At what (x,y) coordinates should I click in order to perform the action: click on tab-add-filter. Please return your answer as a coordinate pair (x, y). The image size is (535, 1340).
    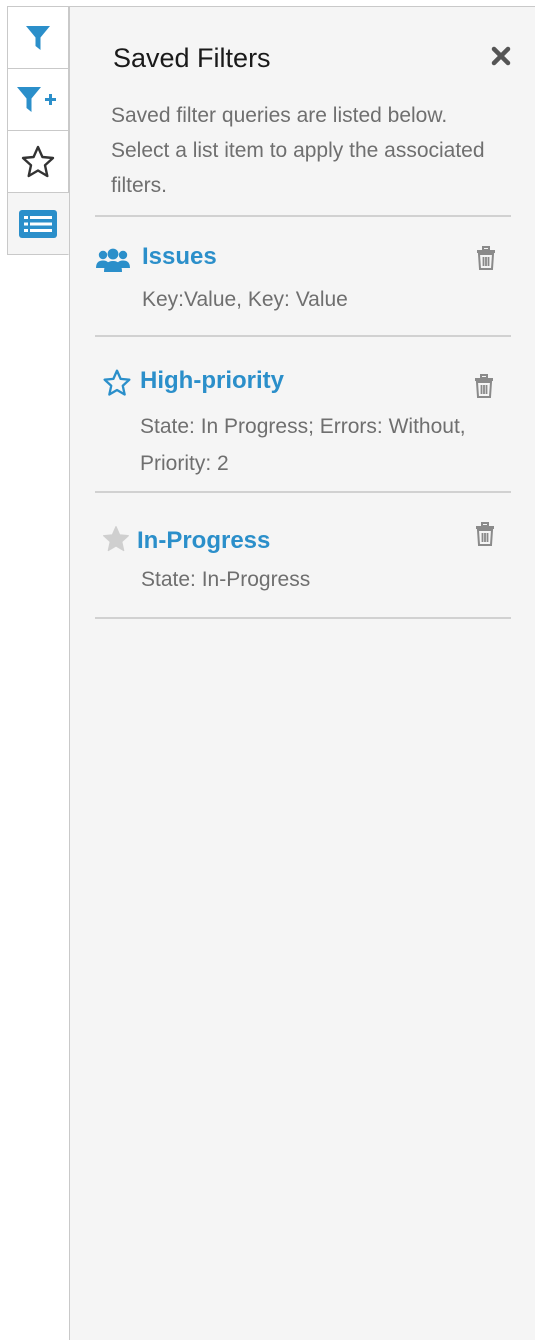
    Looking at the image, I should click on (38, 100).